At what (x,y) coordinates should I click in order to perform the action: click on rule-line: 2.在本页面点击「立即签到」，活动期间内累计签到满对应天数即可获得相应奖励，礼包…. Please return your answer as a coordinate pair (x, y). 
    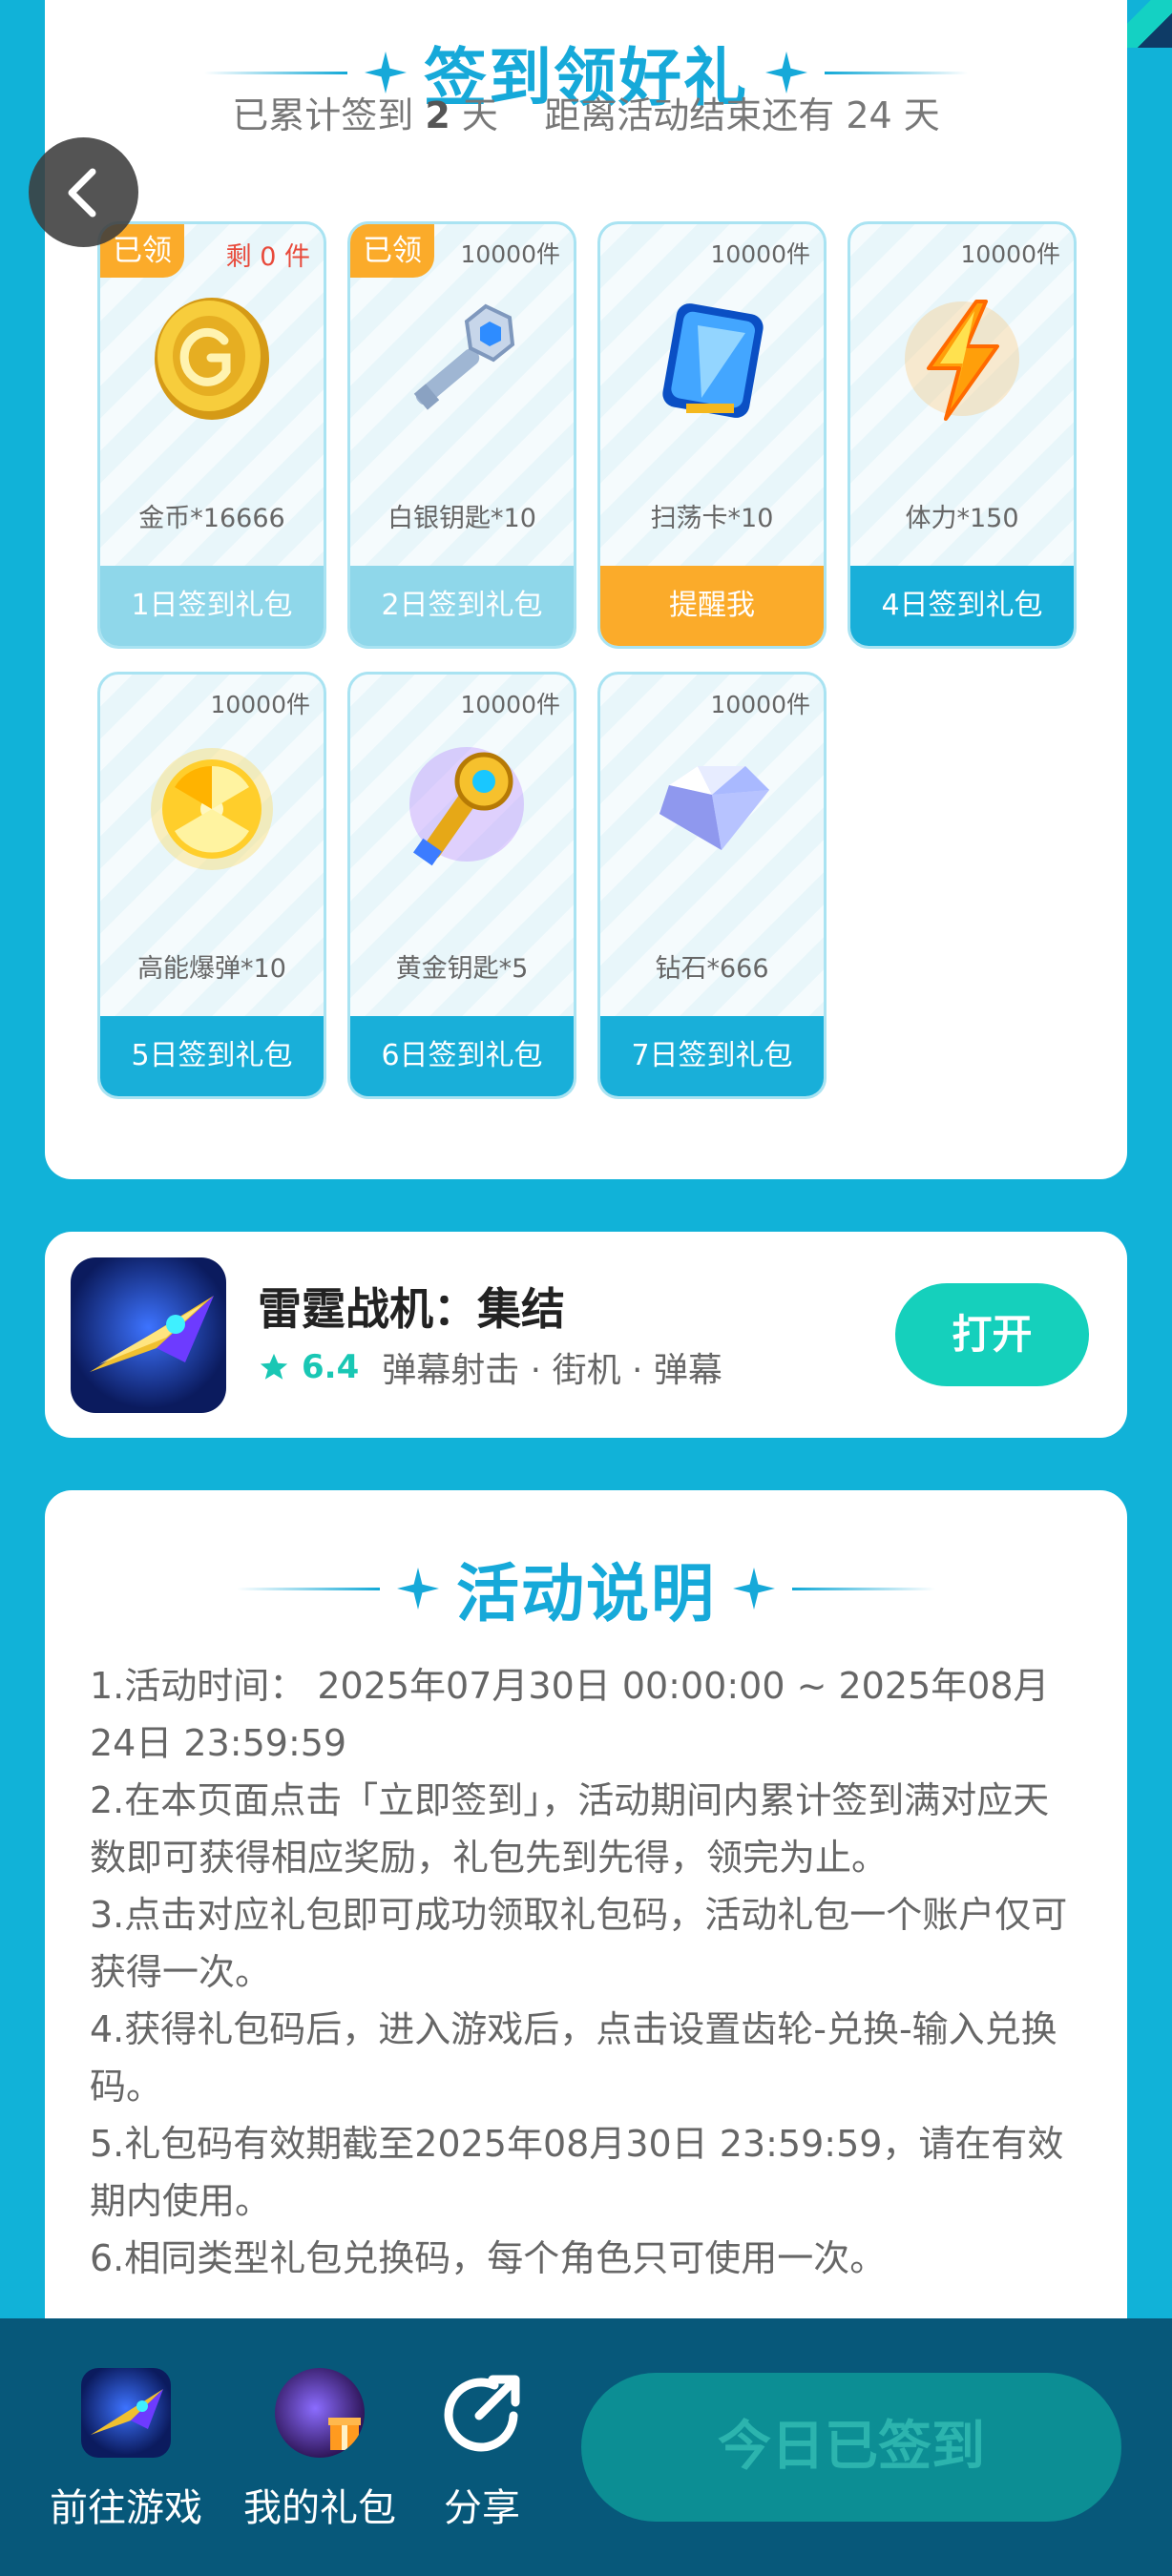
    Looking at the image, I should click on (570, 1829).